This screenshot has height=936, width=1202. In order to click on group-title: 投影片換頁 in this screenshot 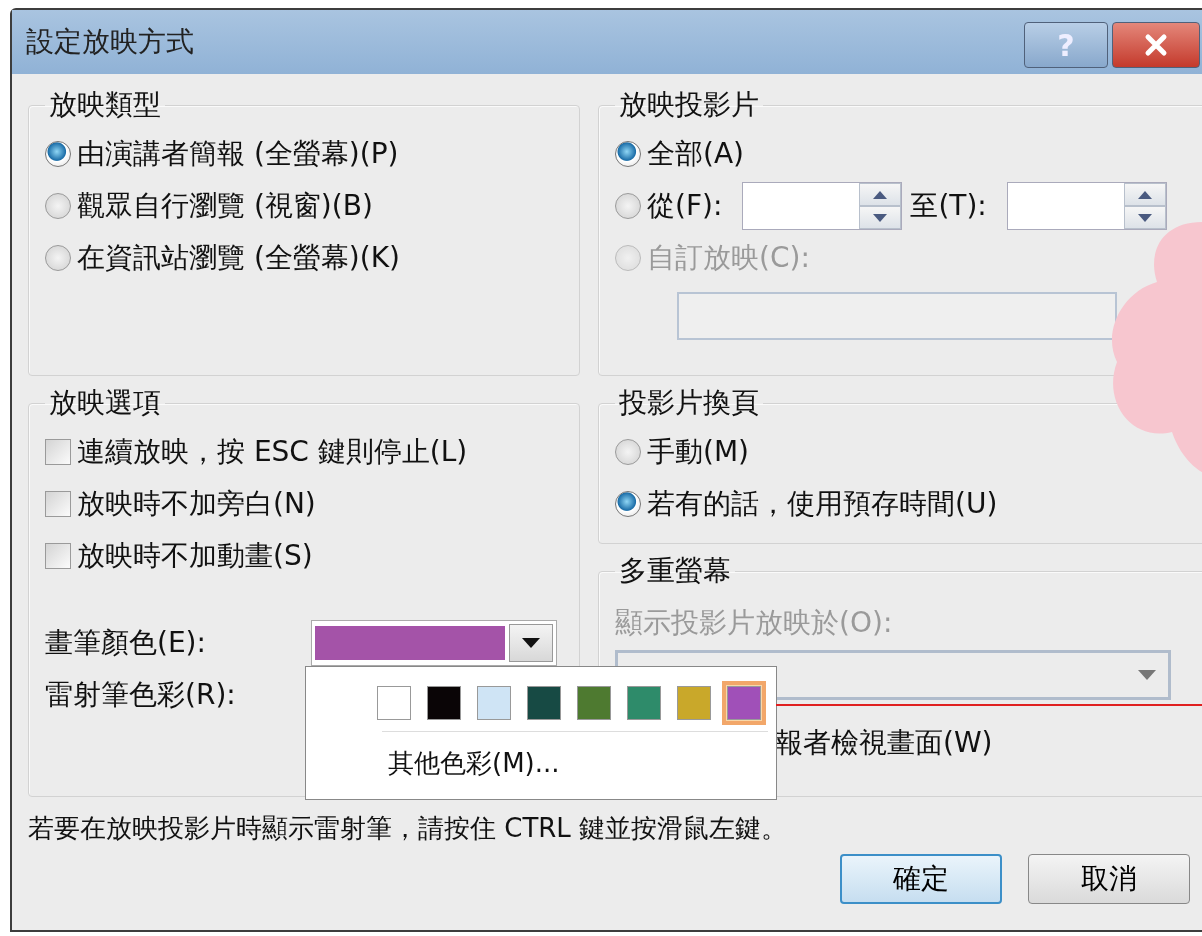, I will do `click(689, 403)`.